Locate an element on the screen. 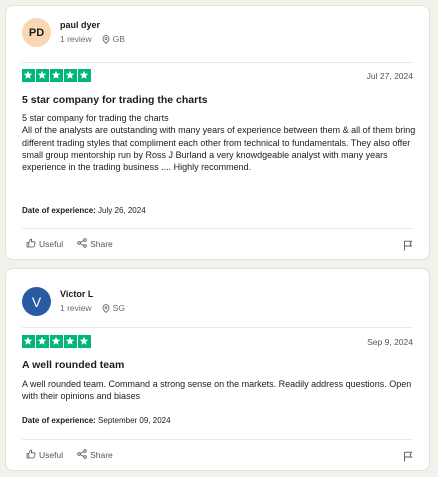 This screenshot has height=477, width=438. reviewer-name: Victor L is located at coordinates (92, 294).